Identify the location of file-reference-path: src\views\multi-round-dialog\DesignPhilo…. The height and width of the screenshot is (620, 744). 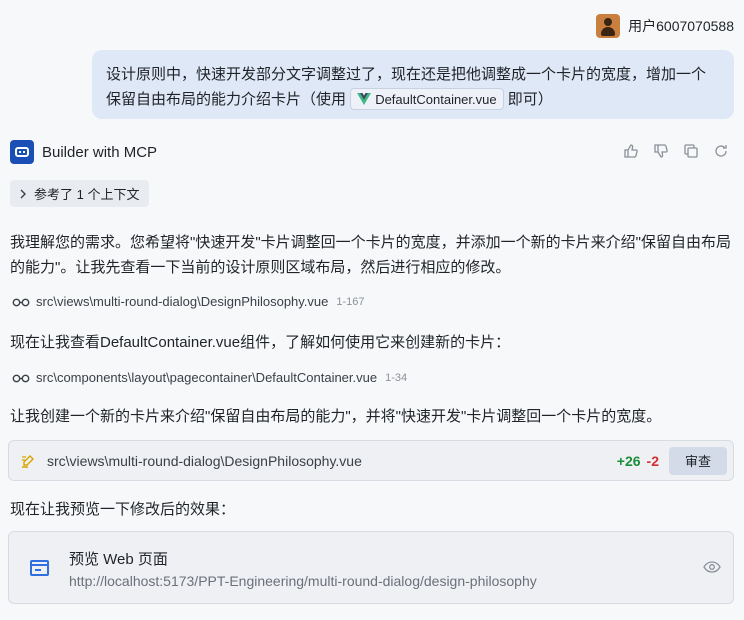
(182, 301).